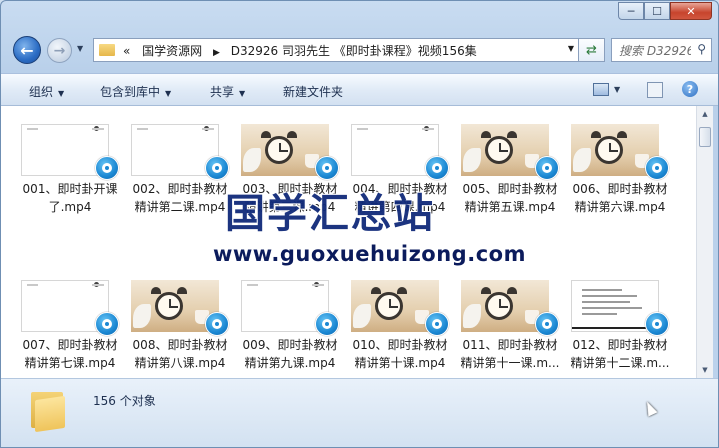 Image resolution: width=719 pixels, height=448 pixels. I want to click on preview-pane-icon, so click(655, 90).